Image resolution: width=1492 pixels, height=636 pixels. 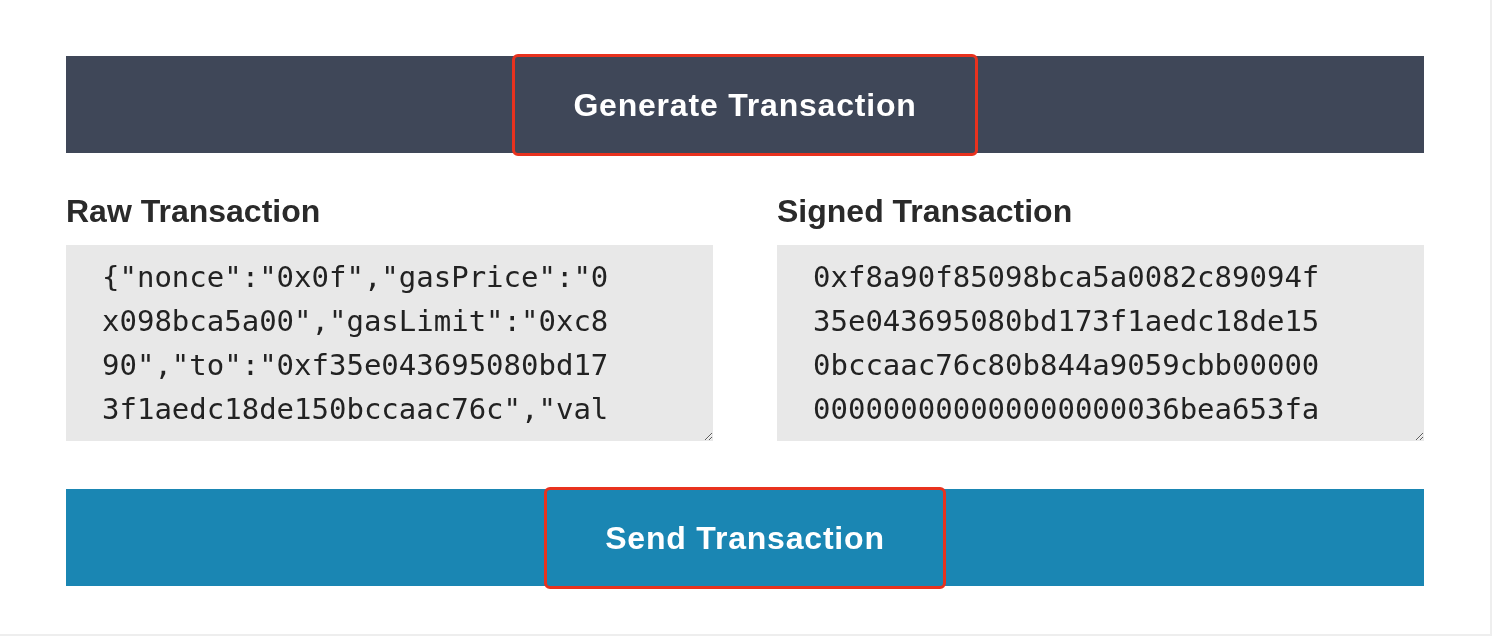 I want to click on transaction-textarea: 0xf8a90f85098bca5a0082c89094f 35e043695080bd173f1aedc18de15 0bccaac76c80b844a9059cbb00000 000000000000000000036bea653fa, so click(x=1100, y=343).